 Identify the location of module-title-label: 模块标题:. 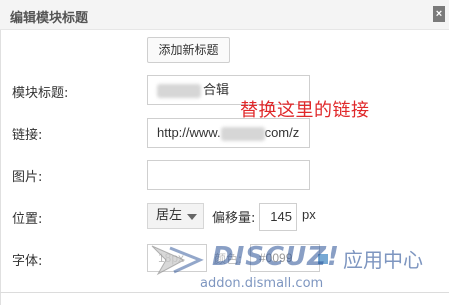
(40, 93).